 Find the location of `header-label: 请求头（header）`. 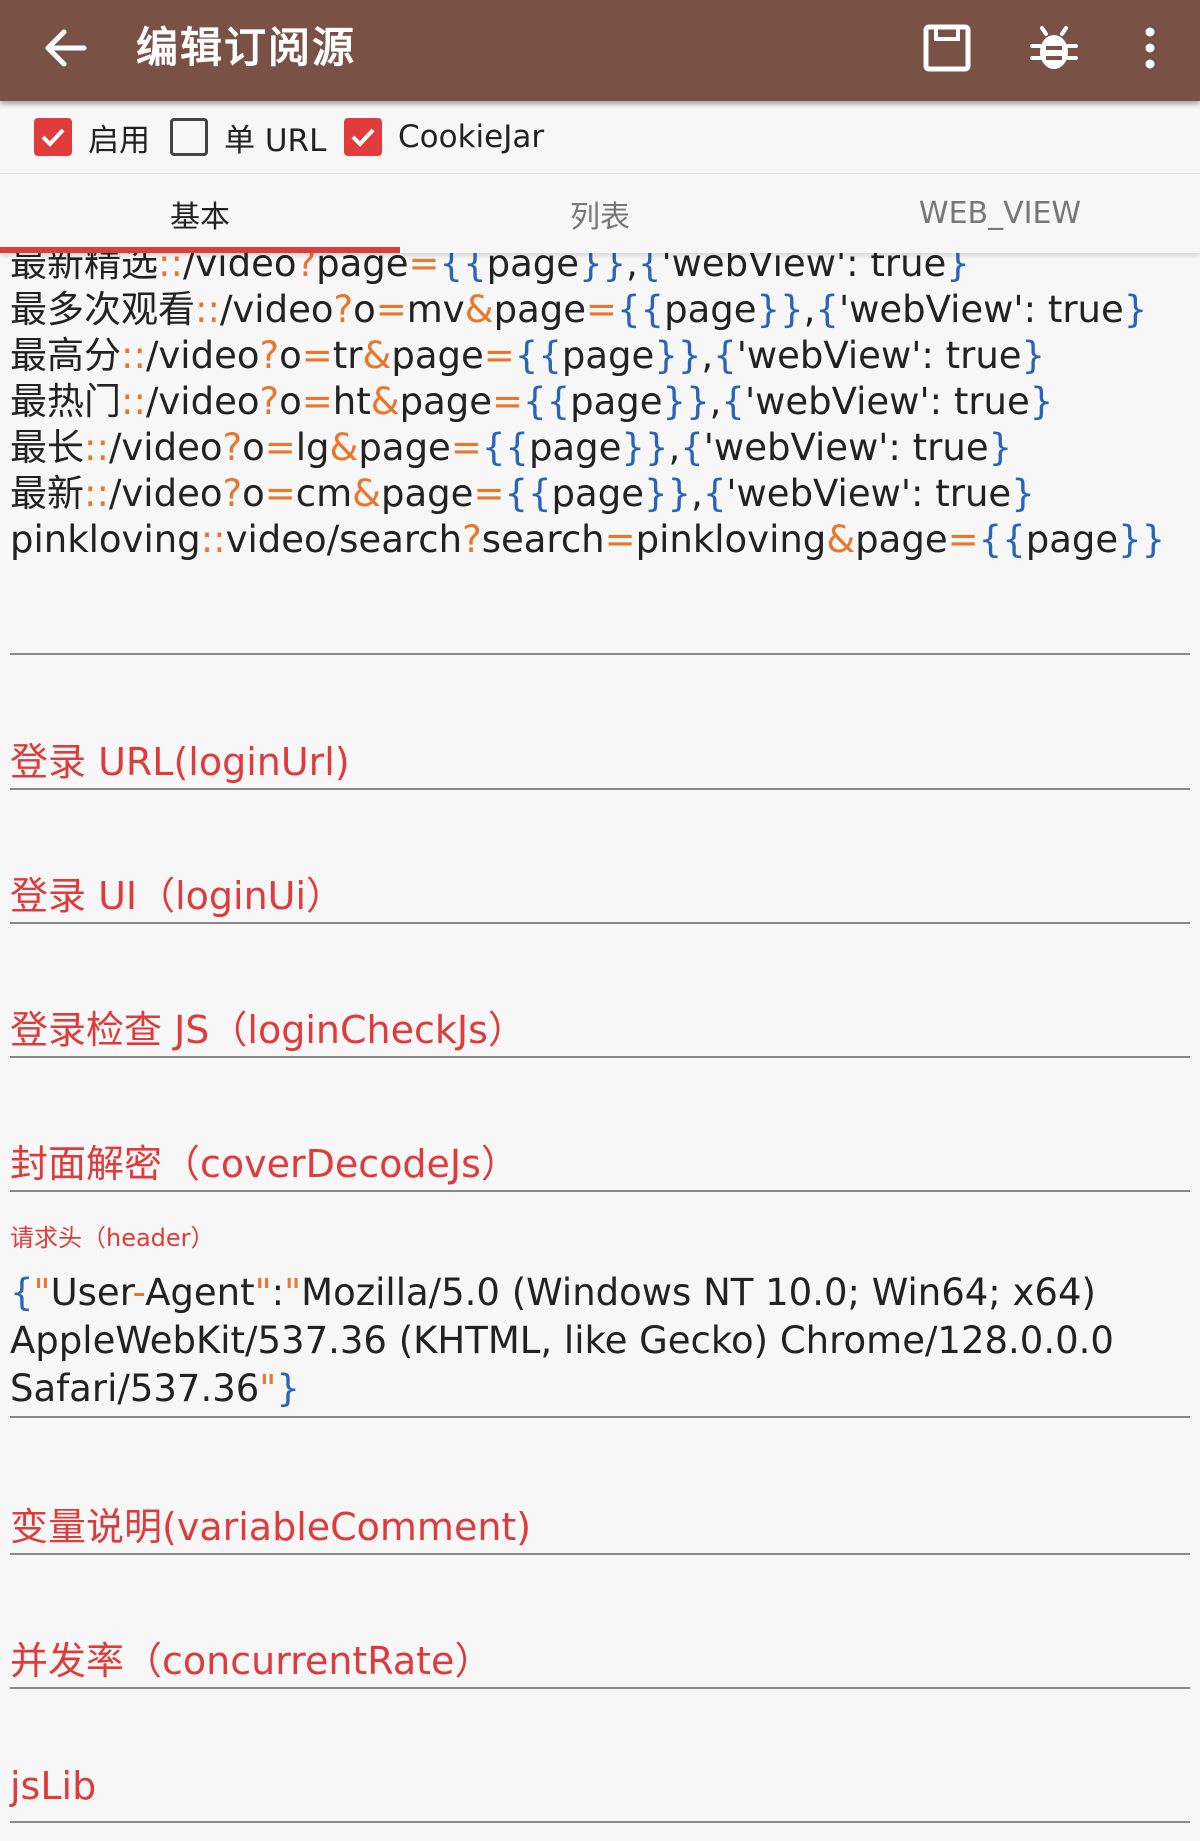

header-label: 请求头（header） is located at coordinates (112, 1238).